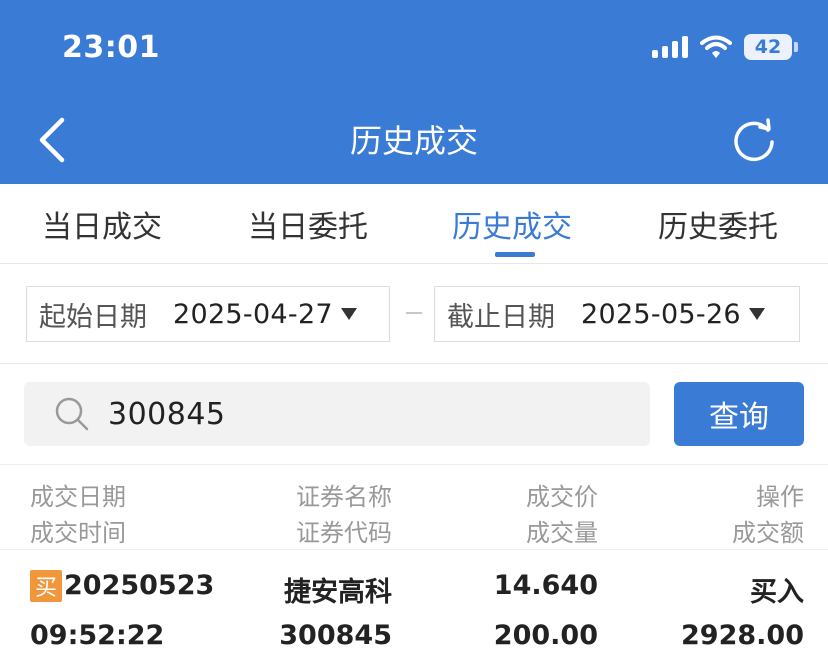  I want to click on trade-price: 14.640, so click(545, 585).